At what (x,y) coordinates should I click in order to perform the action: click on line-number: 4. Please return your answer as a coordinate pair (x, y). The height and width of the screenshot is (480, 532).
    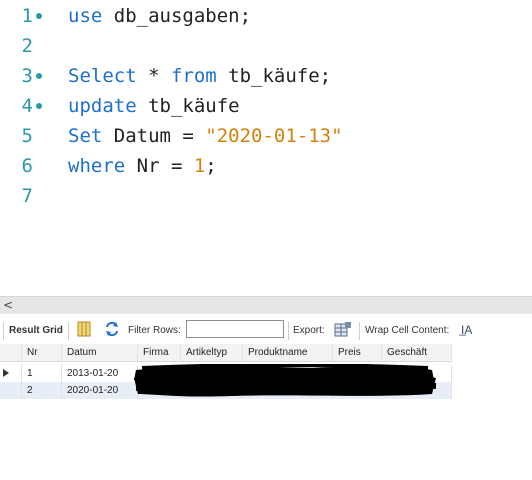
    Looking at the image, I should click on (27, 106).